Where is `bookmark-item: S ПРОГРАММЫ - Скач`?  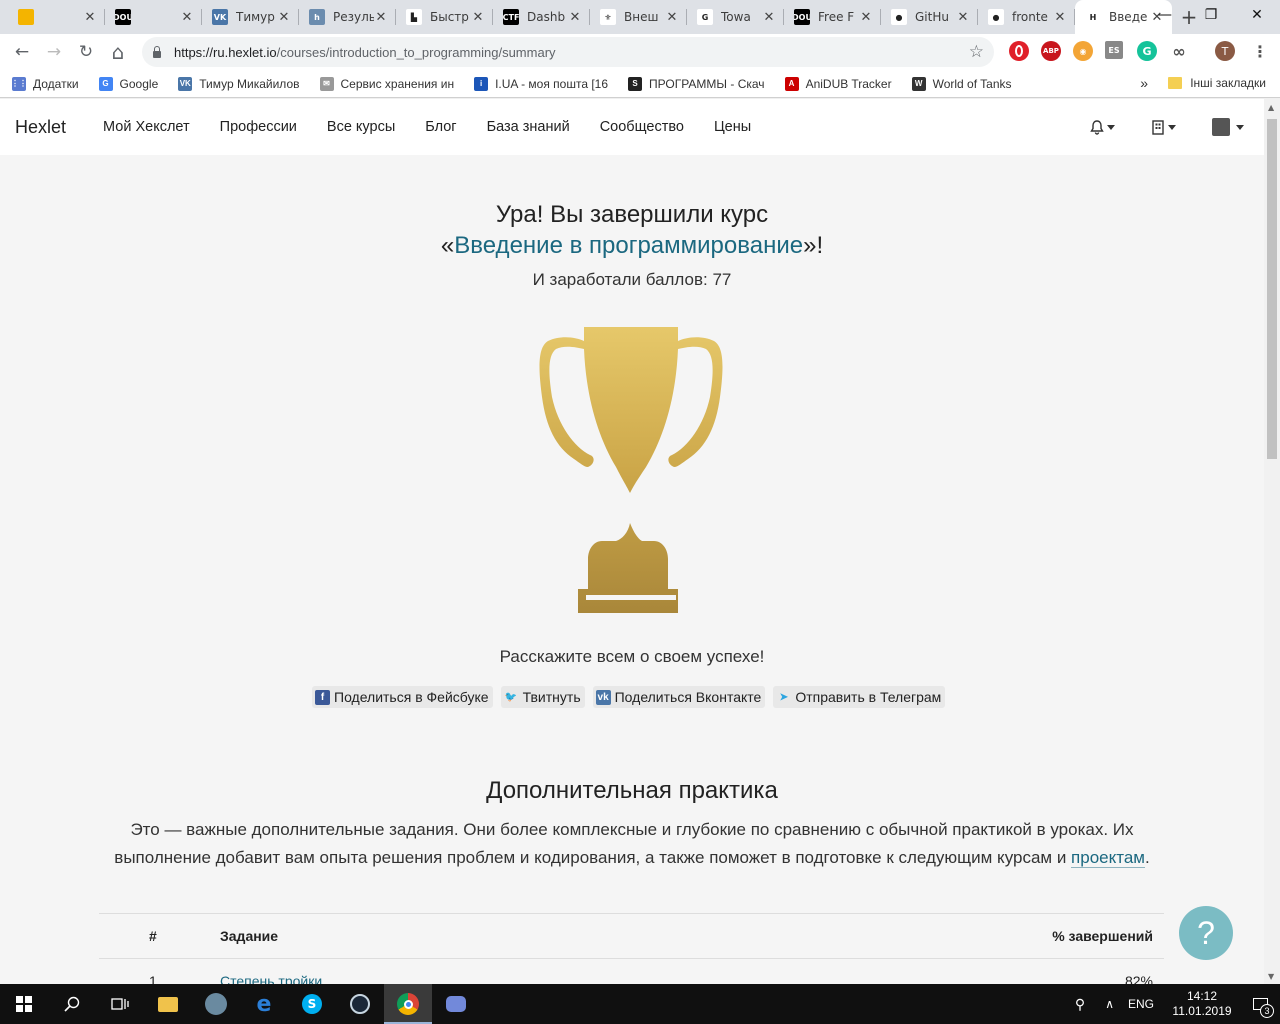 bookmark-item: S ПРОГРАММЫ - Скач is located at coordinates (696, 83).